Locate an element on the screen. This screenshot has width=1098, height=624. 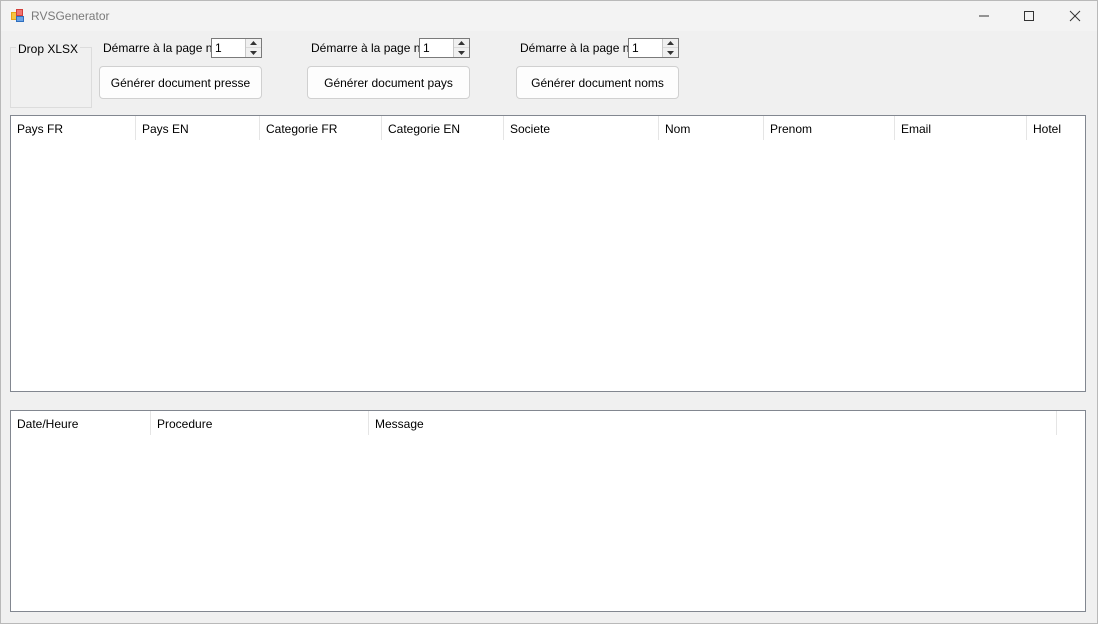
maximize-icon is located at coordinates (1029, 16).